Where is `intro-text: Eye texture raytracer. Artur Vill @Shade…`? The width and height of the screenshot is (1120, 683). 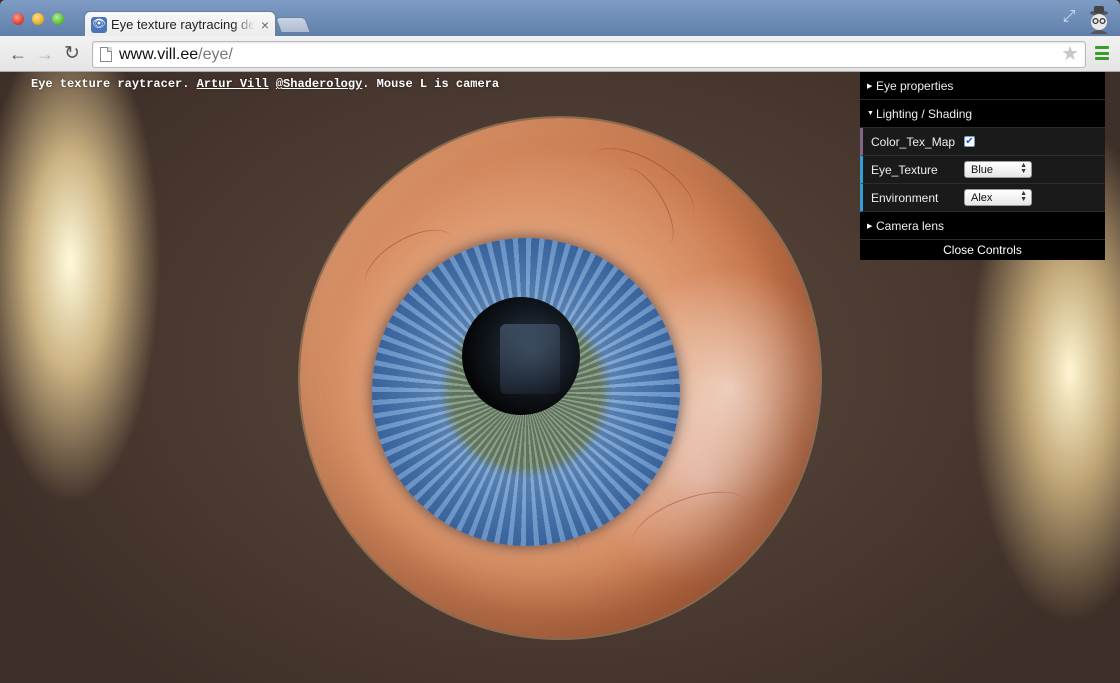 intro-text: Eye texture raytracer. Artur Vill @Shade… is located at coordinates (265, 84).